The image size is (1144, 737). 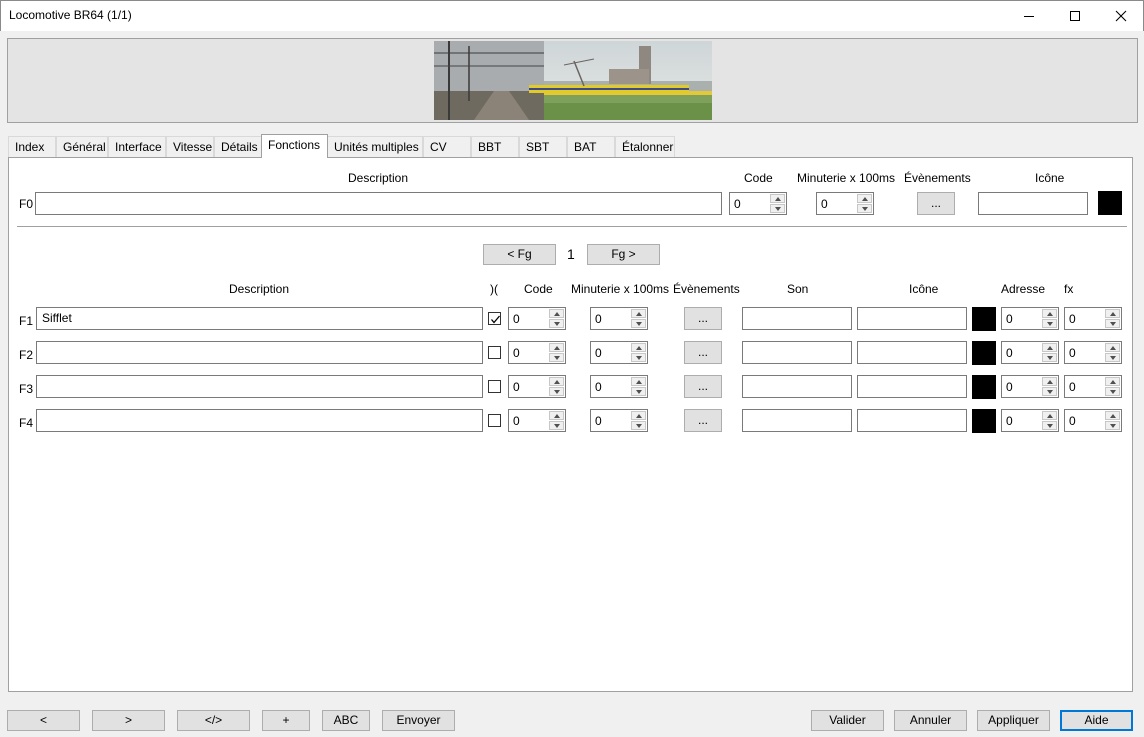 What do you see at coordinates (1030, 352) in the screenshot?
I see `f2-address-spinner: 0` at bounding box center [1030, 352].